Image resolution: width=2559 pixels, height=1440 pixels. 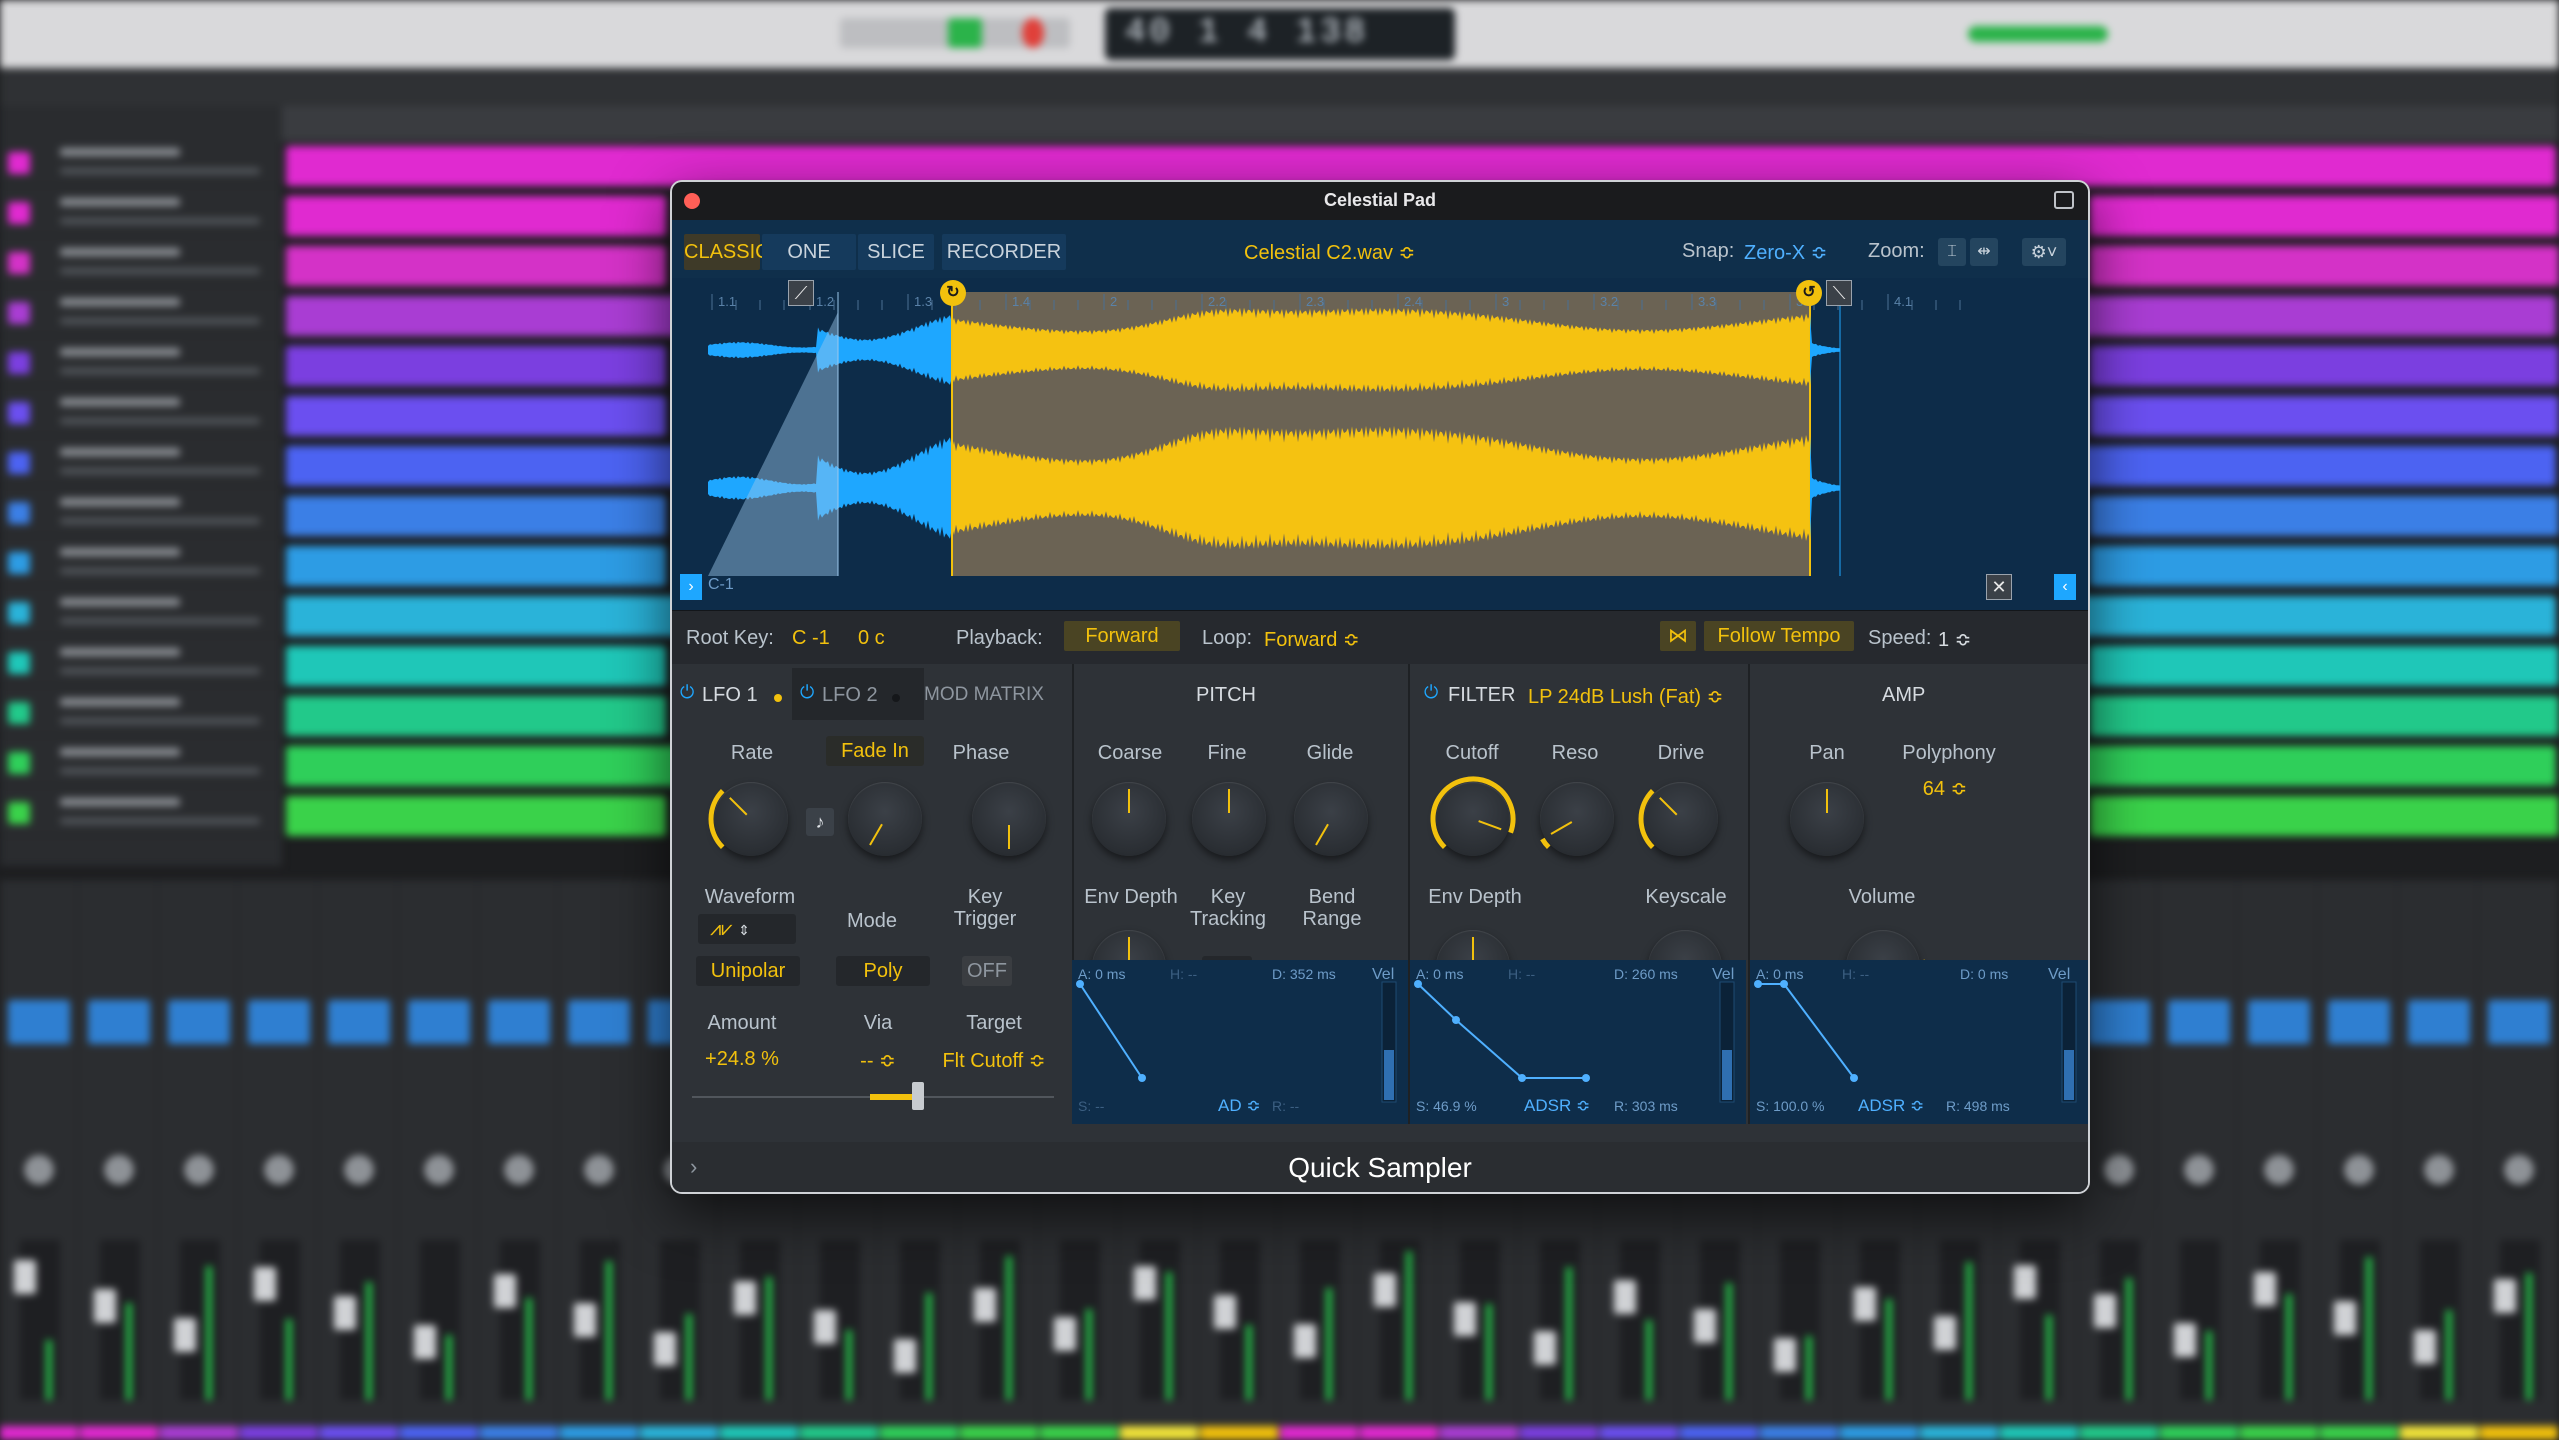 What do you see at coordinates (809, 266) in the screenshot?
I see `tab-one-shot: ONE SHOT` at bounding box center [809, 266].